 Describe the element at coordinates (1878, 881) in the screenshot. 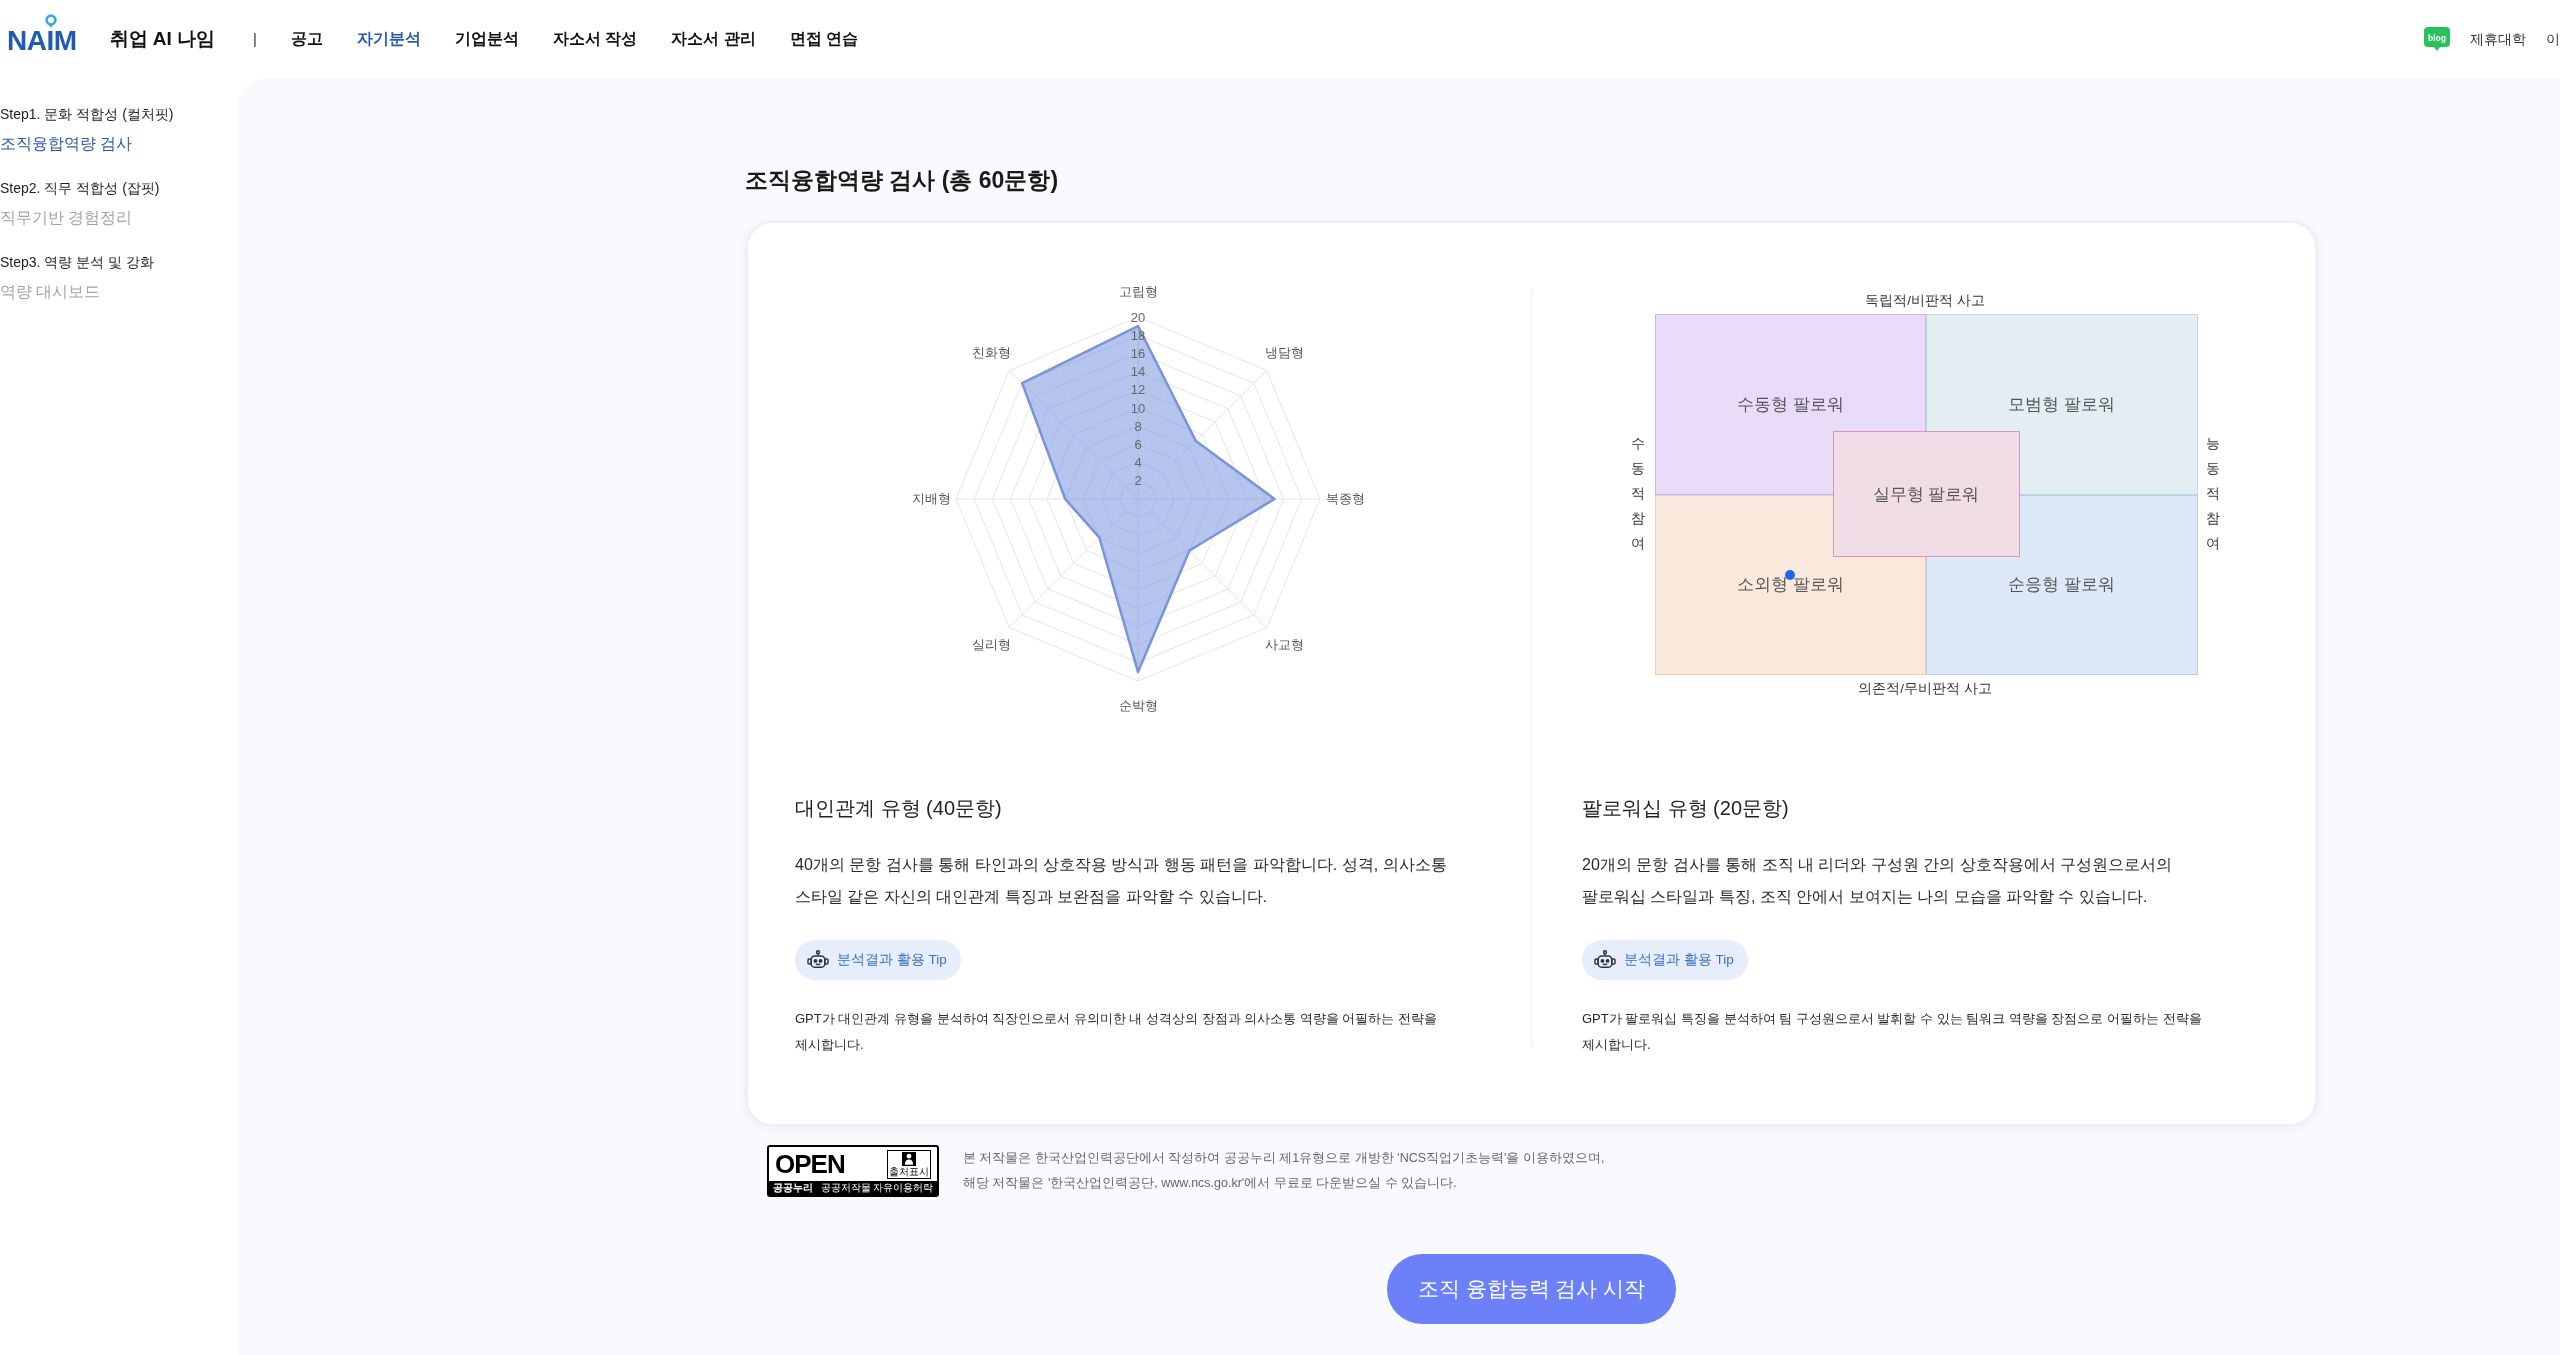

I see `section-description: 20개의 문항 검사를 통해 조직 내 리더와 구성원 간의 상호작용에서 구성원으로서의 팔로워십 스타일과 특징, 조직 안에서 보여지는 나의 모습을 파악할 수 있습니다.` at that location.